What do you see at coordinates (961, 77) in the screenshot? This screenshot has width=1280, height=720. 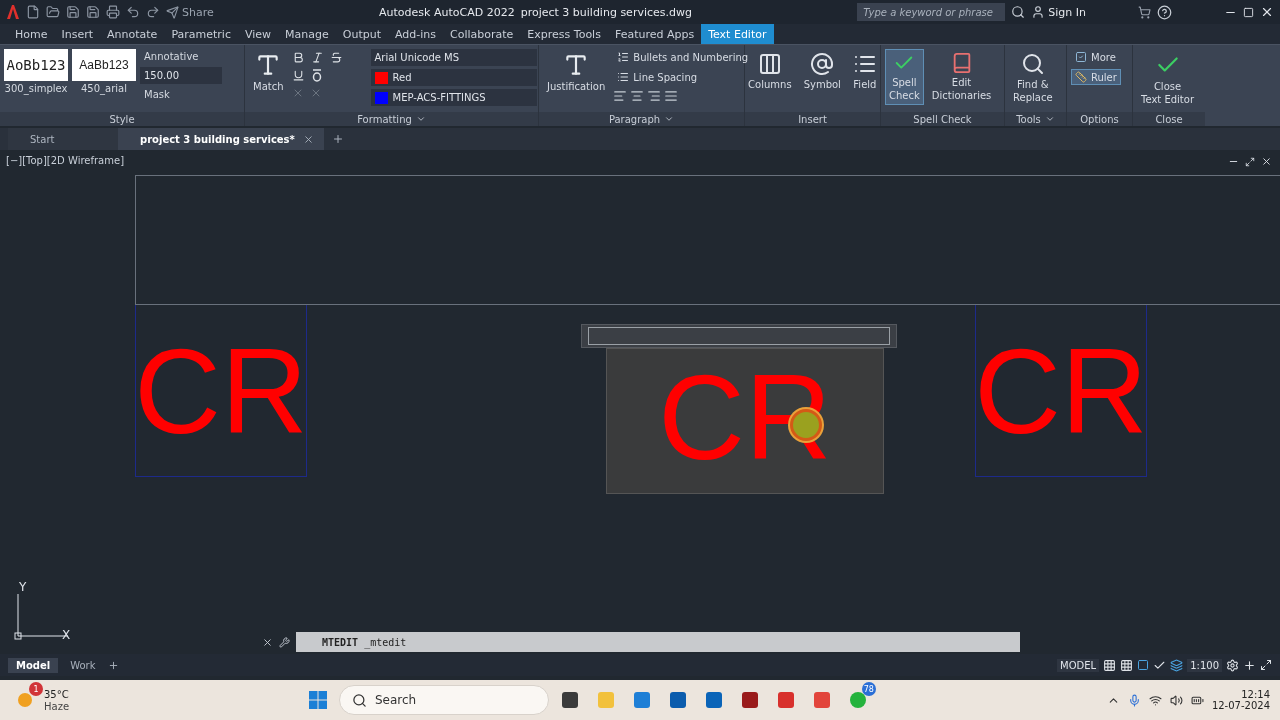 I see `edit-dictionaries-button: Edit Dictionaries` at bounding box center [961, 77].